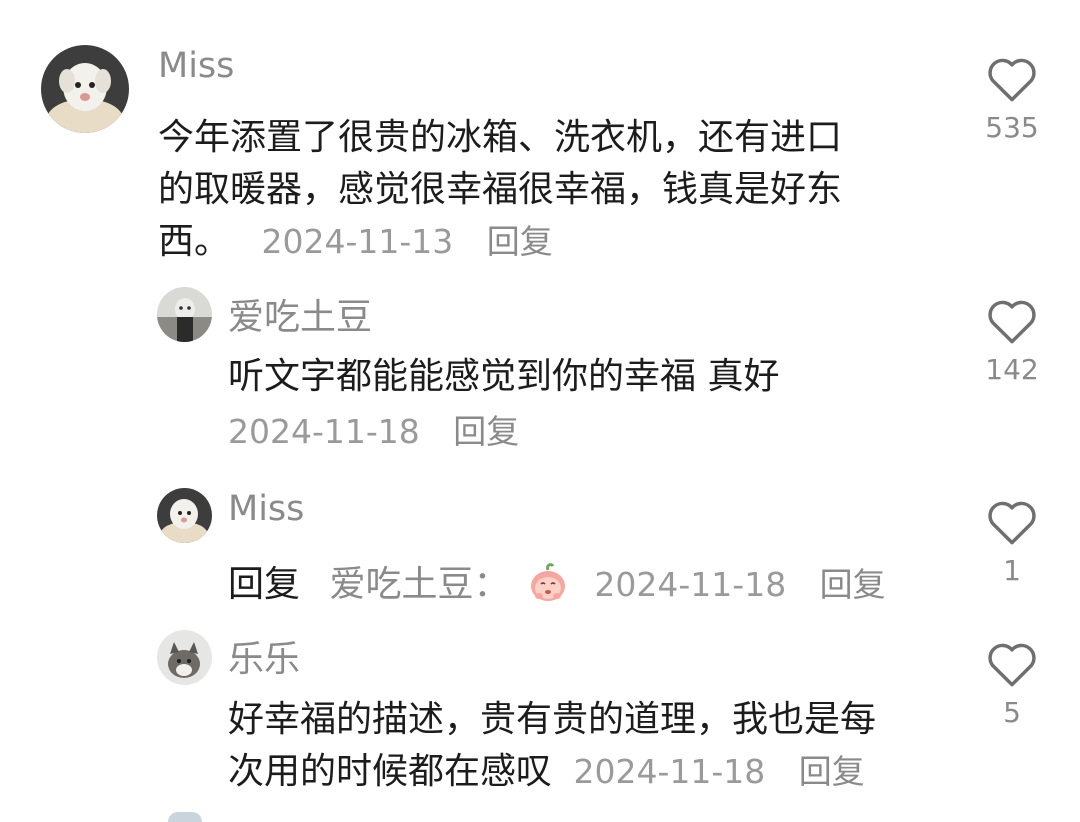  I want to click on comment-text-line: 次用的时候都在感叹, so click(390, 771).